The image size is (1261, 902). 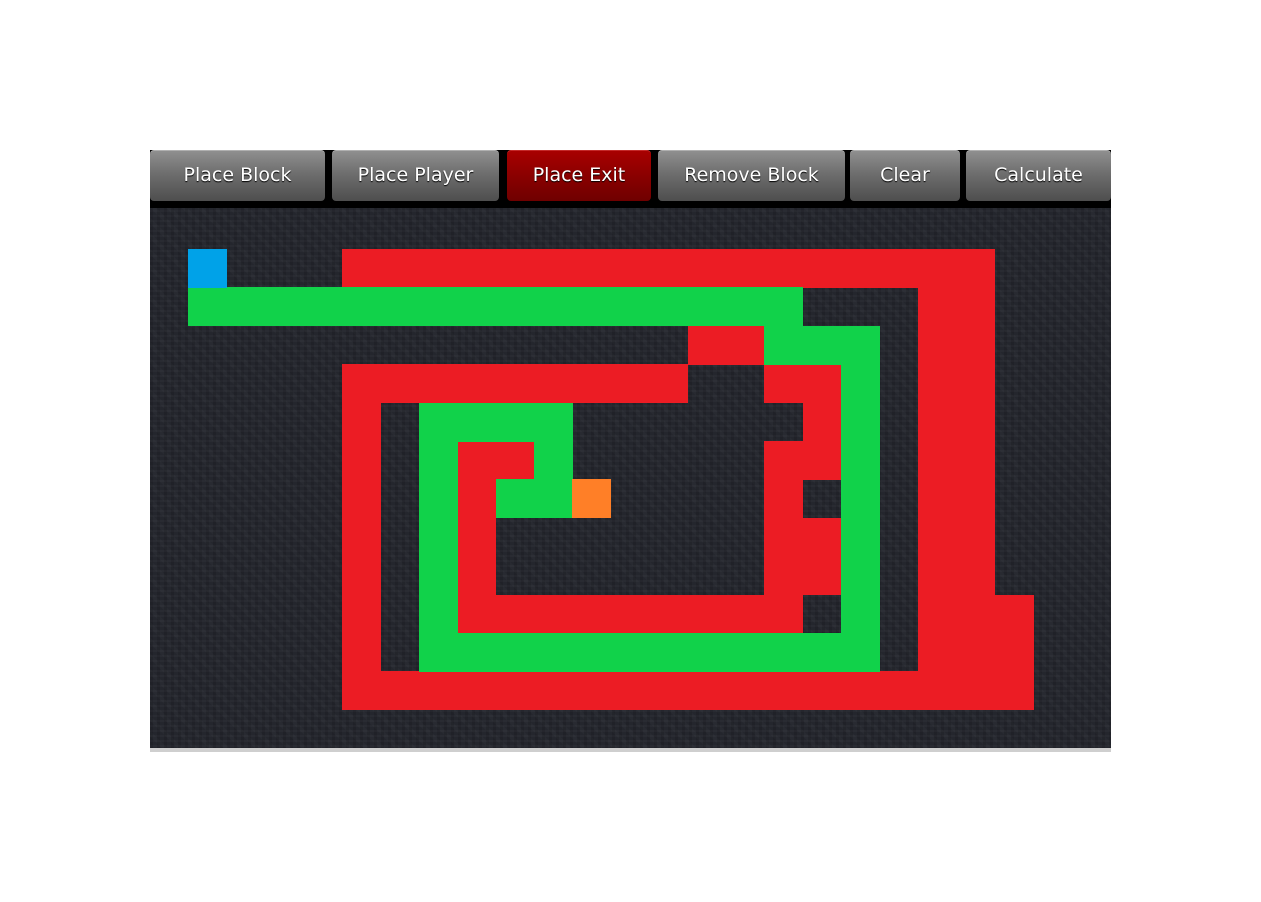 I want to click on calculate-button: Calculate, so click(x=1038, y=175).